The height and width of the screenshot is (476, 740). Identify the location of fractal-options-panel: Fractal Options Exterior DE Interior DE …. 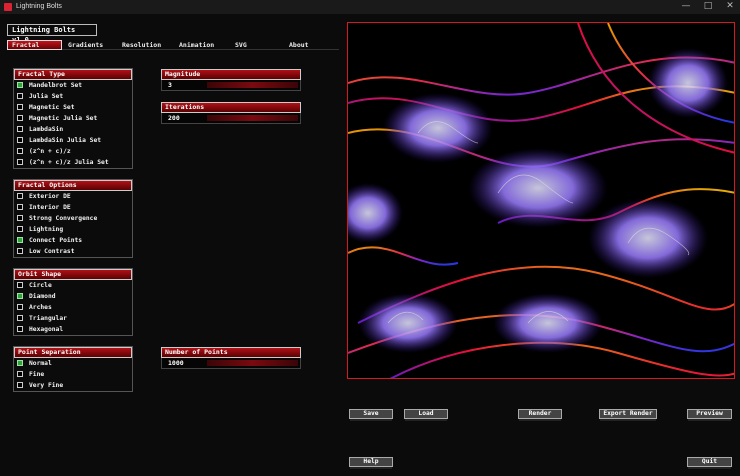
(73, 218).